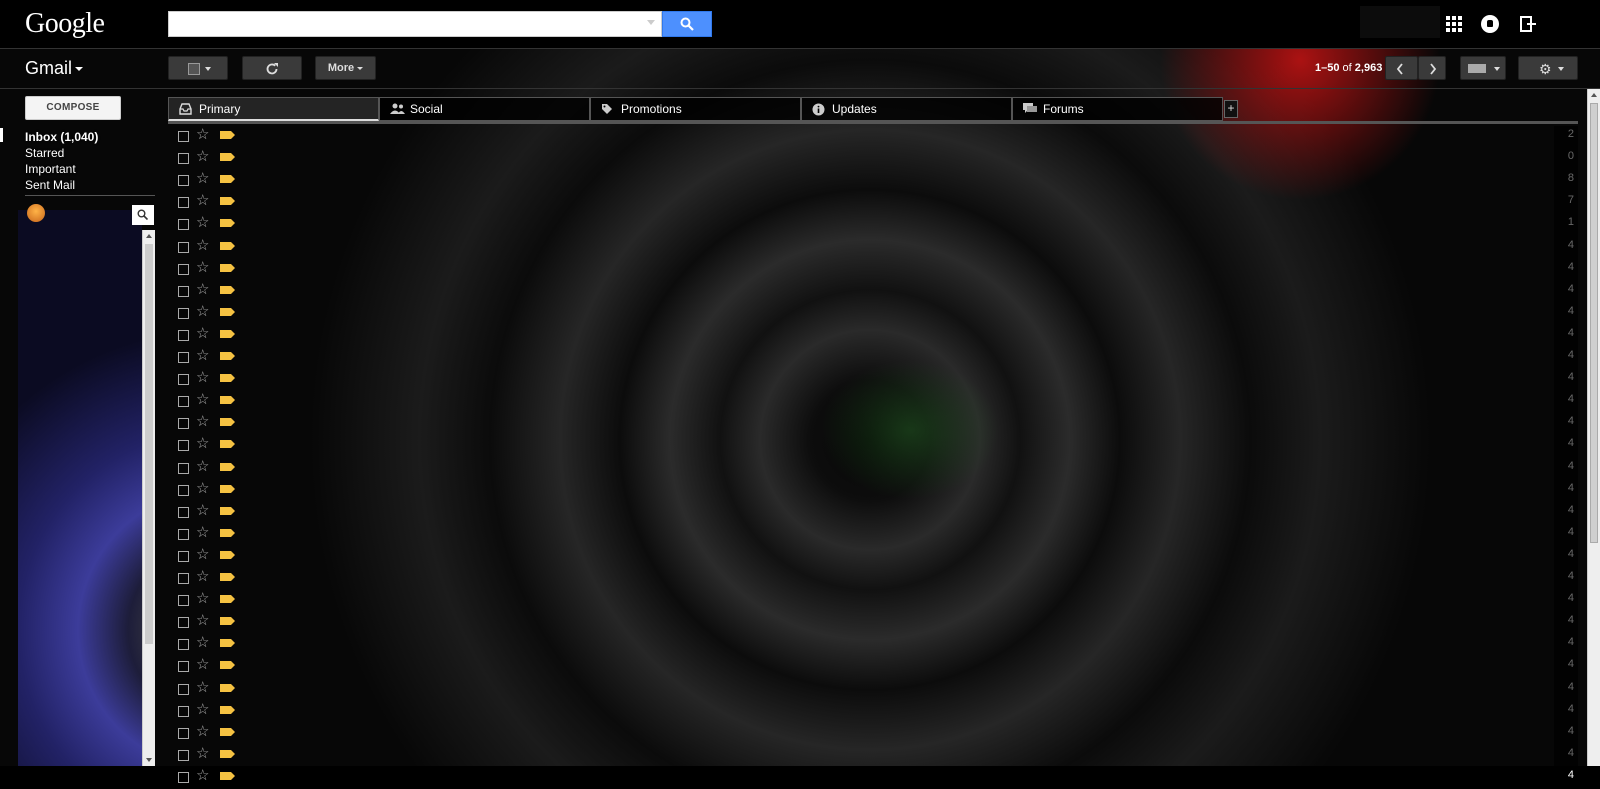 The image size is (1600, 789). I want to click on settings-button: ⚙, so click(1548, 68).